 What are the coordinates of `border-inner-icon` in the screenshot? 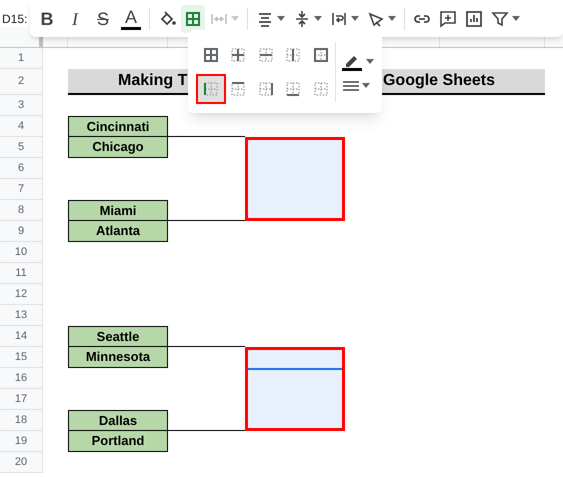 It's located at (238, 54).